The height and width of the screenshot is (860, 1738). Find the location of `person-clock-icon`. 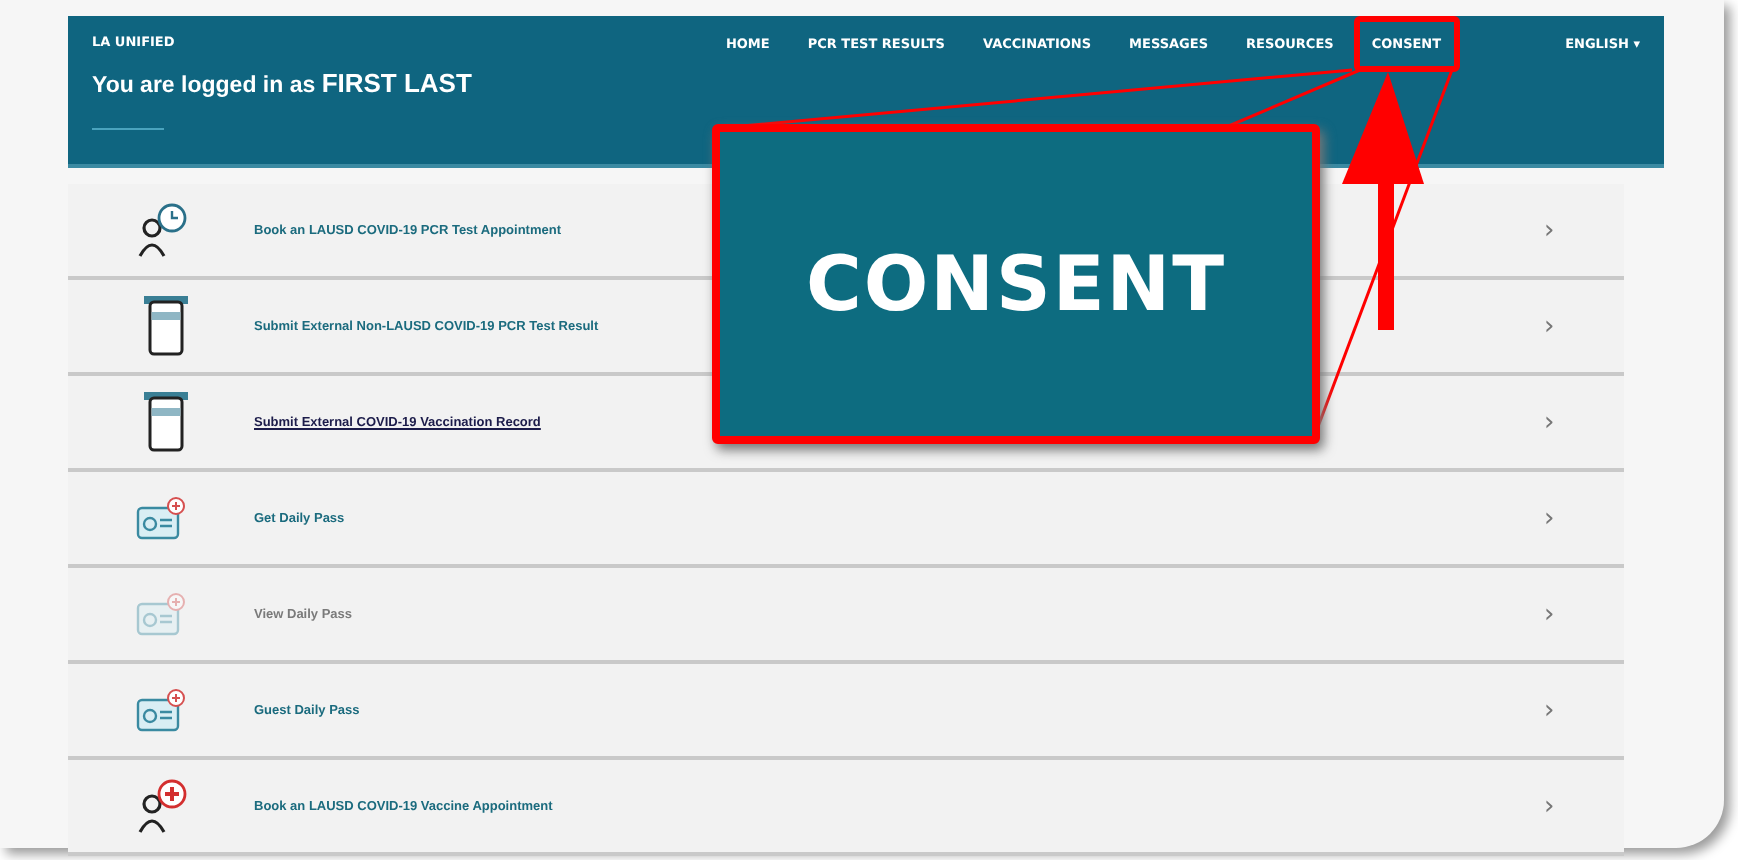

person-clock-icon is located at coordinates (162, 230).